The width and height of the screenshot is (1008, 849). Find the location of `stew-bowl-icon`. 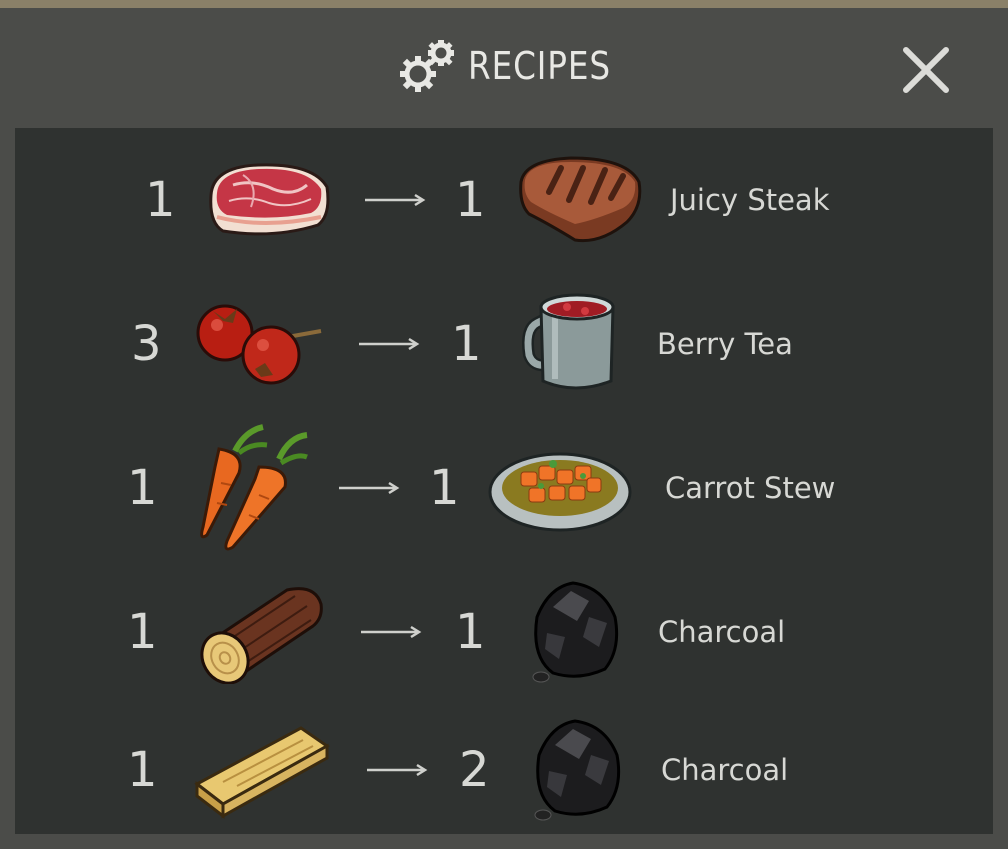

stew-bowl-icon is located at coordinates (560, 492).